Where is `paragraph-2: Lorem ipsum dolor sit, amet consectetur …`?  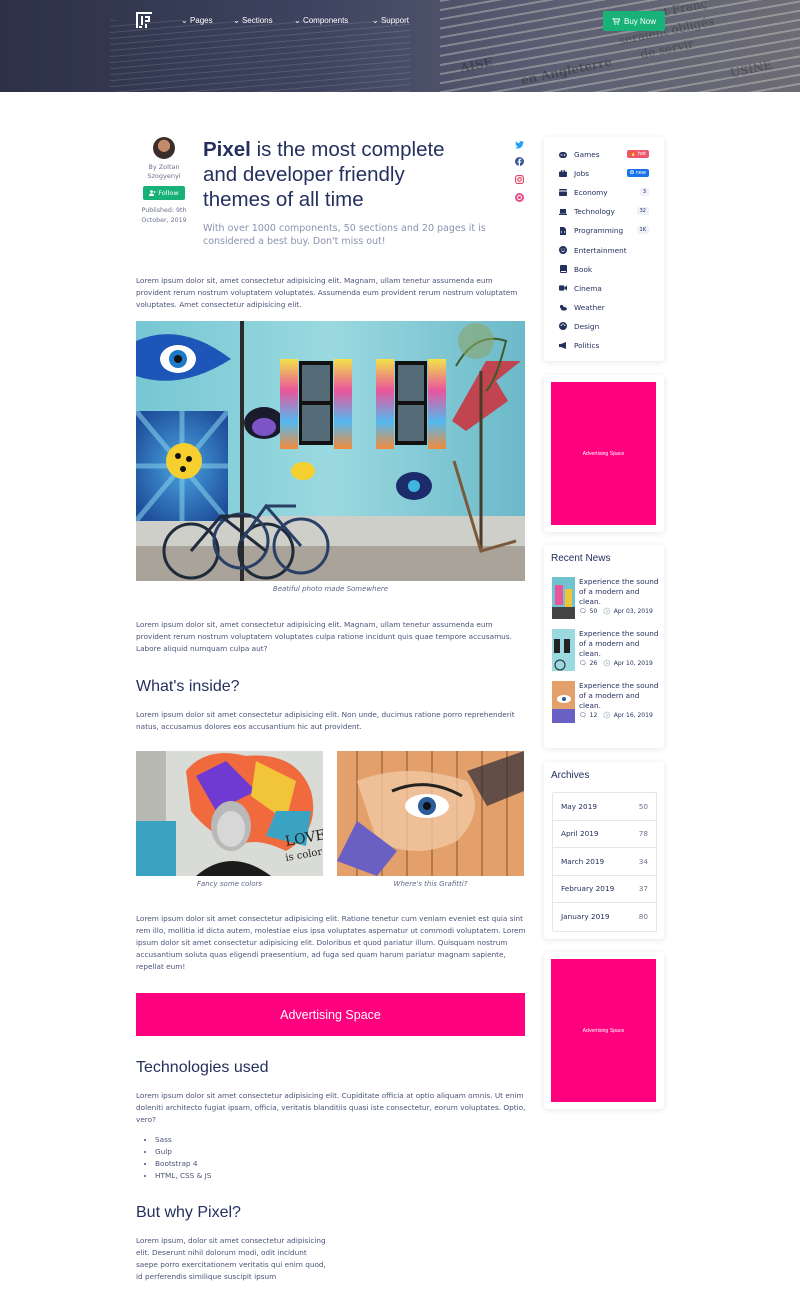 paragraph-2: Lorem ipsum dolor sit, amet consectetur … is located at coordinates (324, 636).